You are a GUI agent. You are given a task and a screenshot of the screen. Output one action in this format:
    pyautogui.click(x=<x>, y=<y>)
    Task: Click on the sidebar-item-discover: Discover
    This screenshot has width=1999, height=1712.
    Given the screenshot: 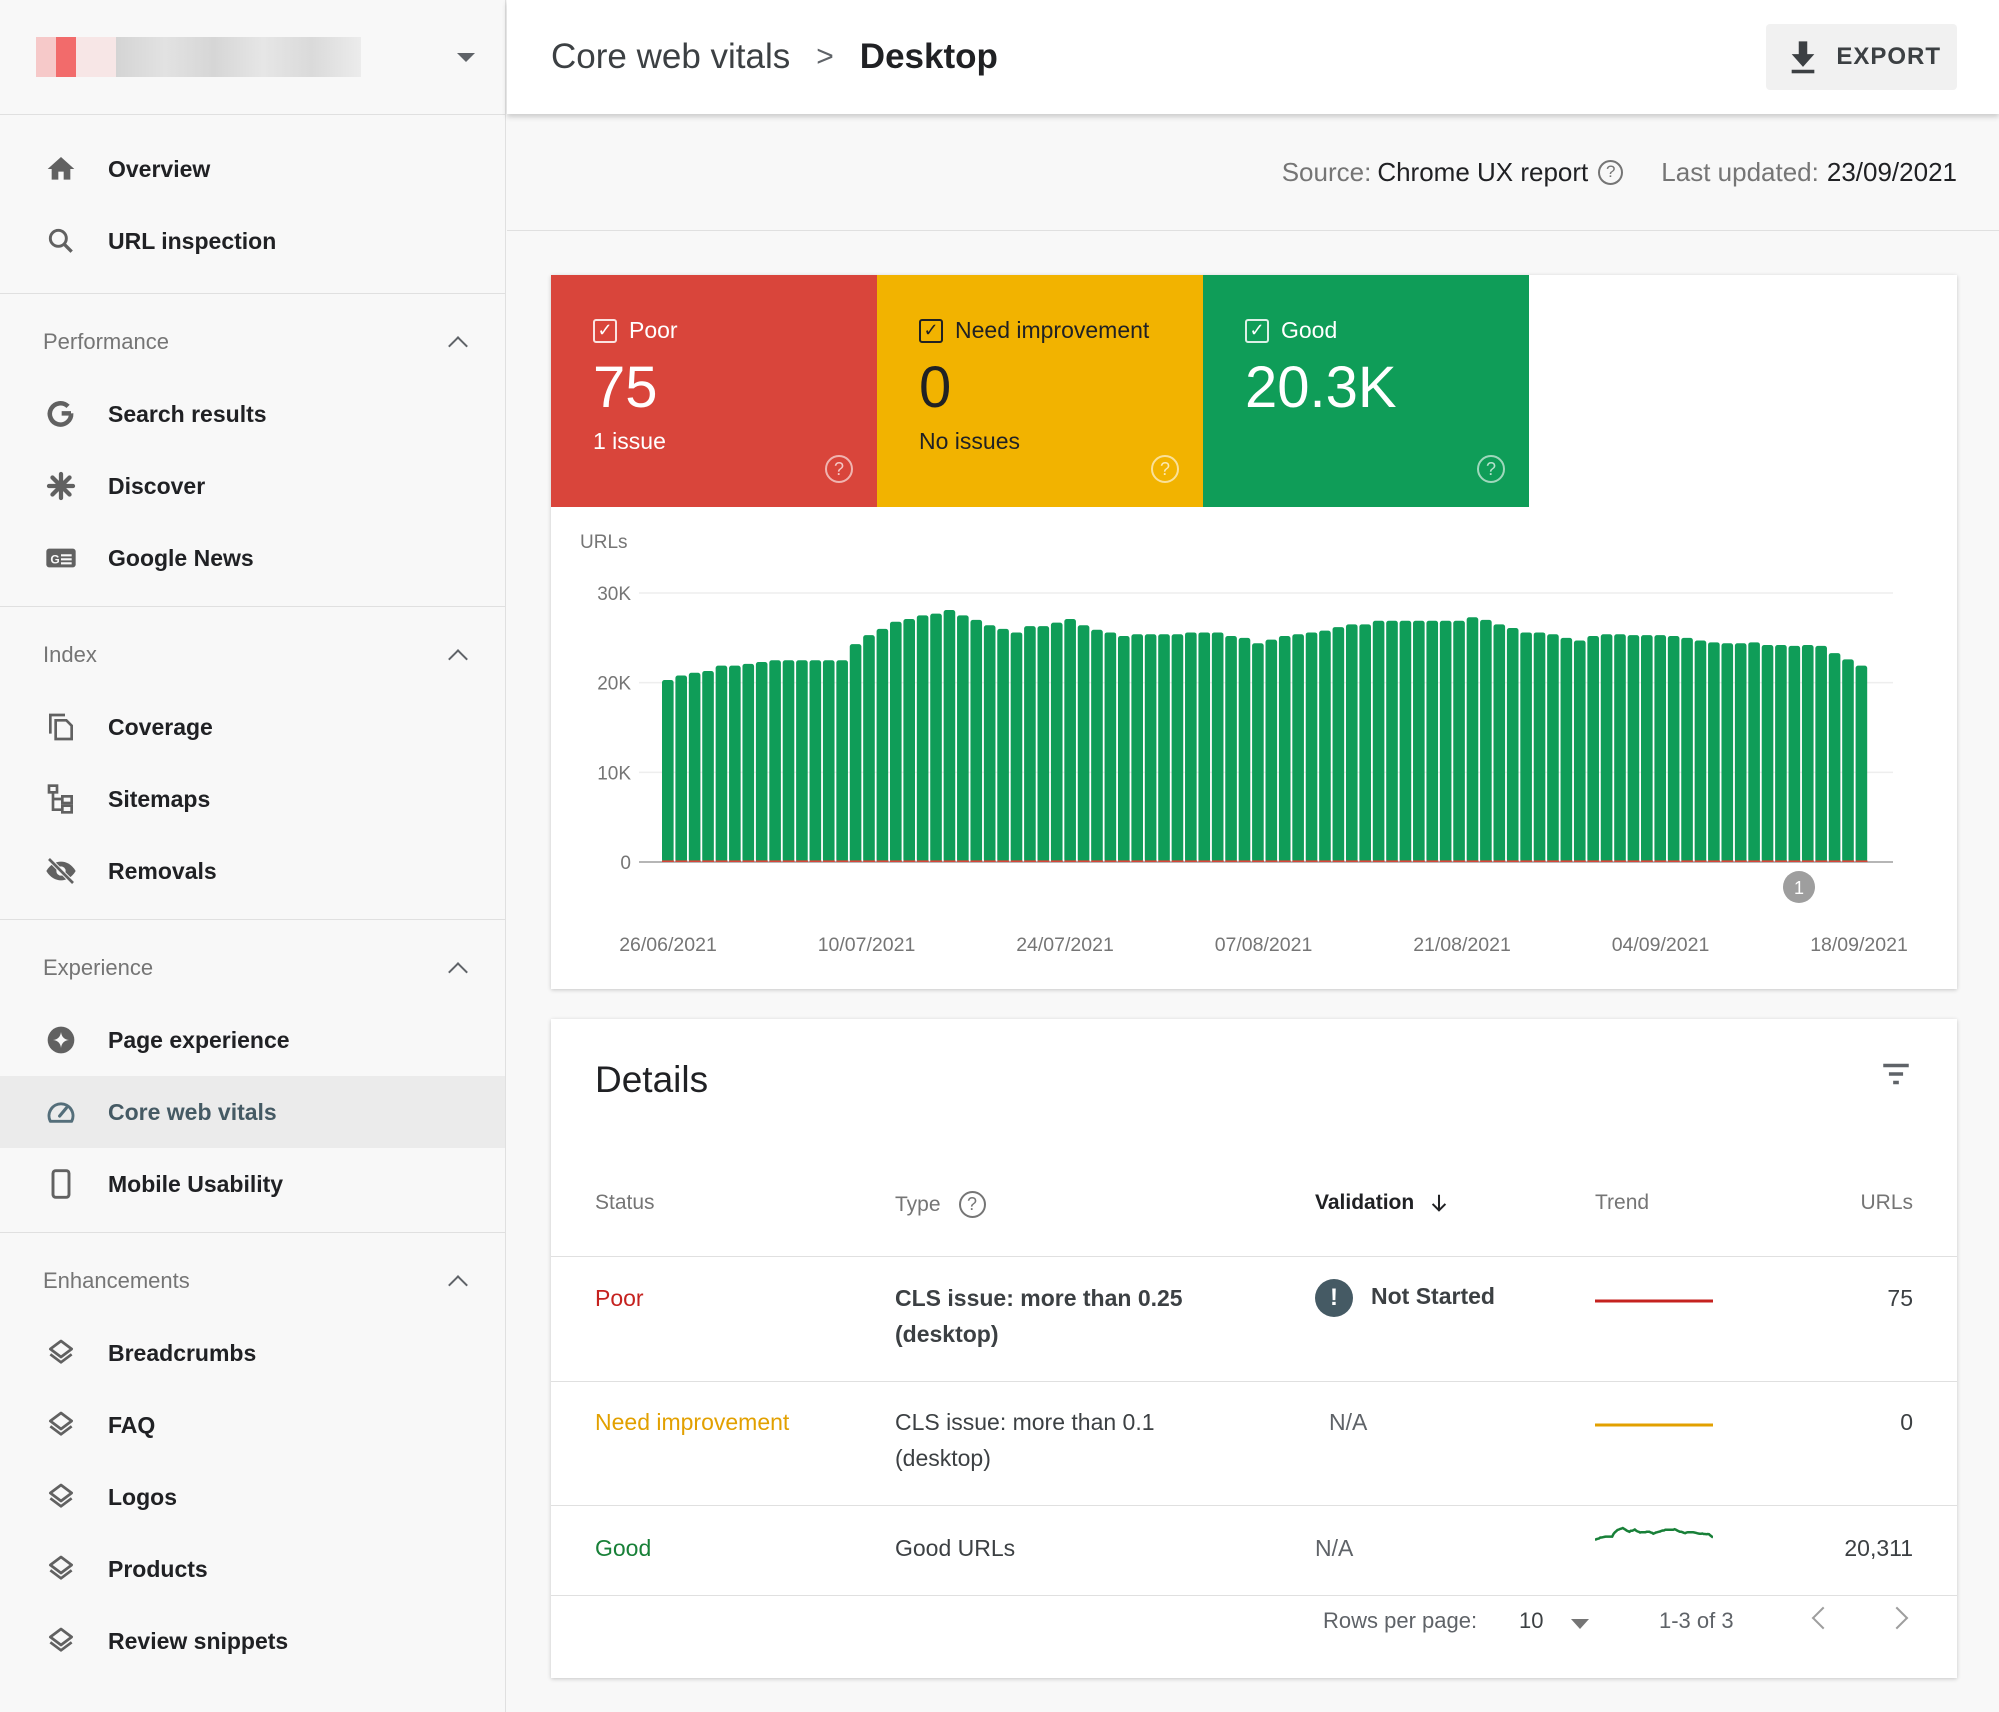 What is the action you would take?
    pyautogui.click(x=252, y=486)
    